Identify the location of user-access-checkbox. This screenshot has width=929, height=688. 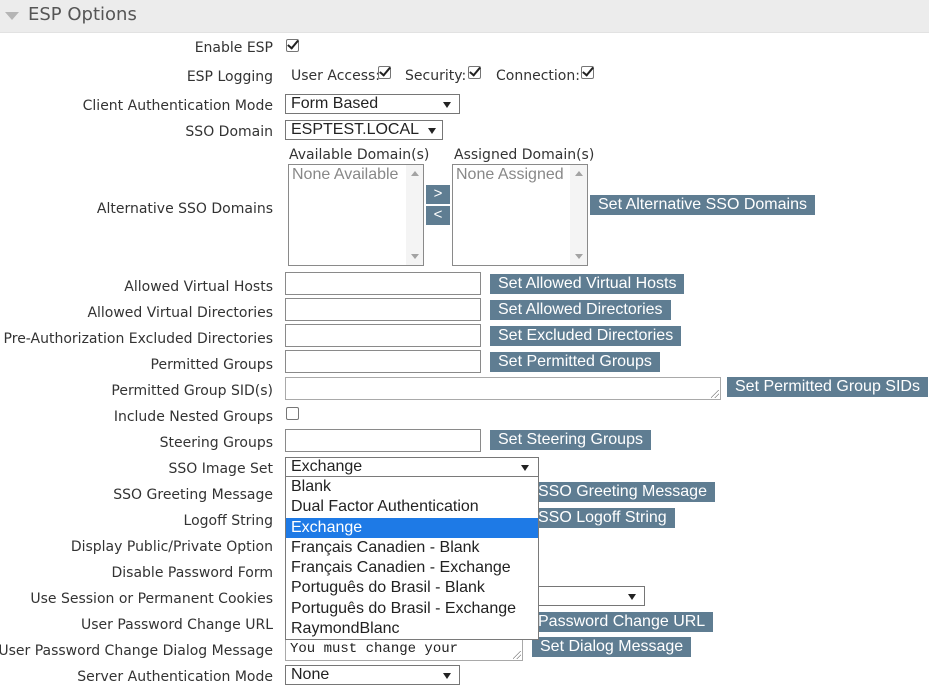
(384, 72).